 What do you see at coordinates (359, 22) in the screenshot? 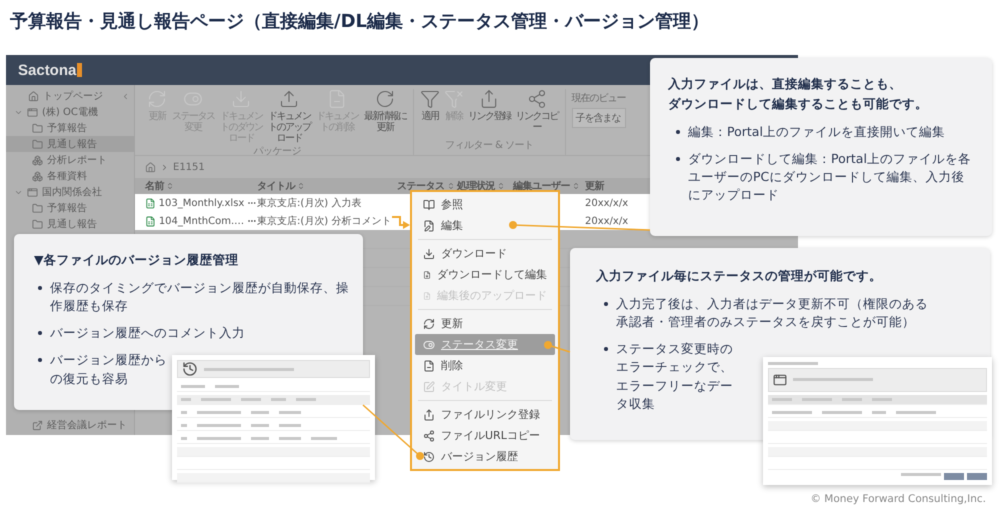
I see `page-title: 予算報告・見通し報告ページ（直接編集/DL編集・ステータス管理・バージョン管理）` at bounding box center [359, 22].